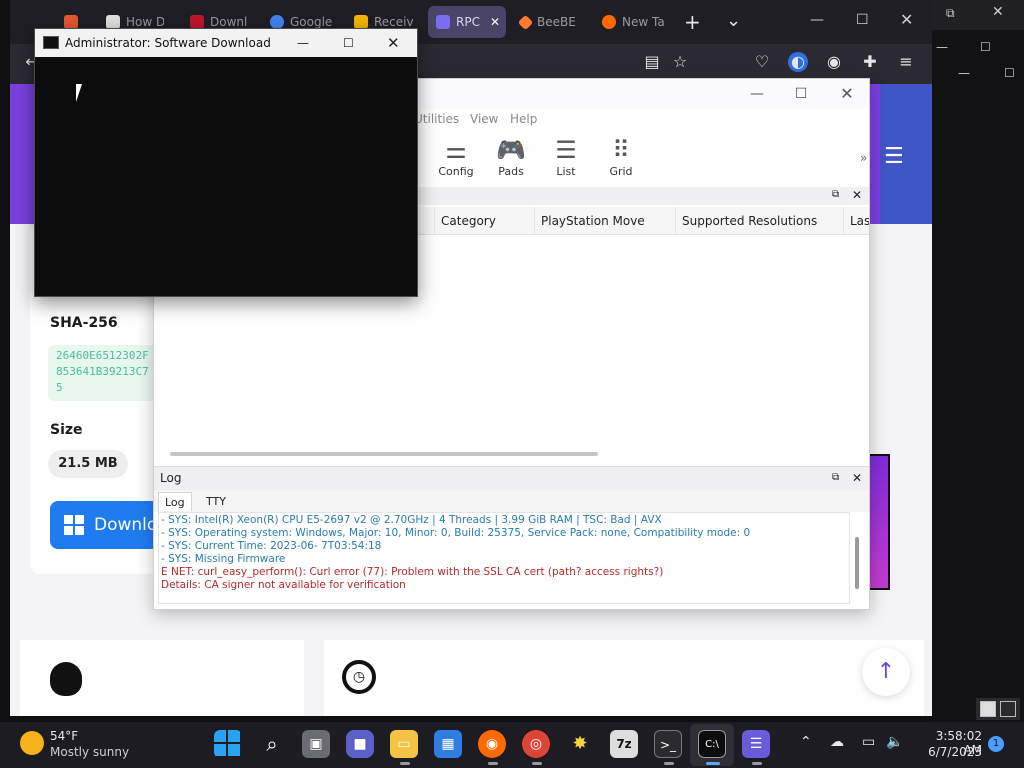  I want to click on bee-app-icon: ✸, so click(580, 744).